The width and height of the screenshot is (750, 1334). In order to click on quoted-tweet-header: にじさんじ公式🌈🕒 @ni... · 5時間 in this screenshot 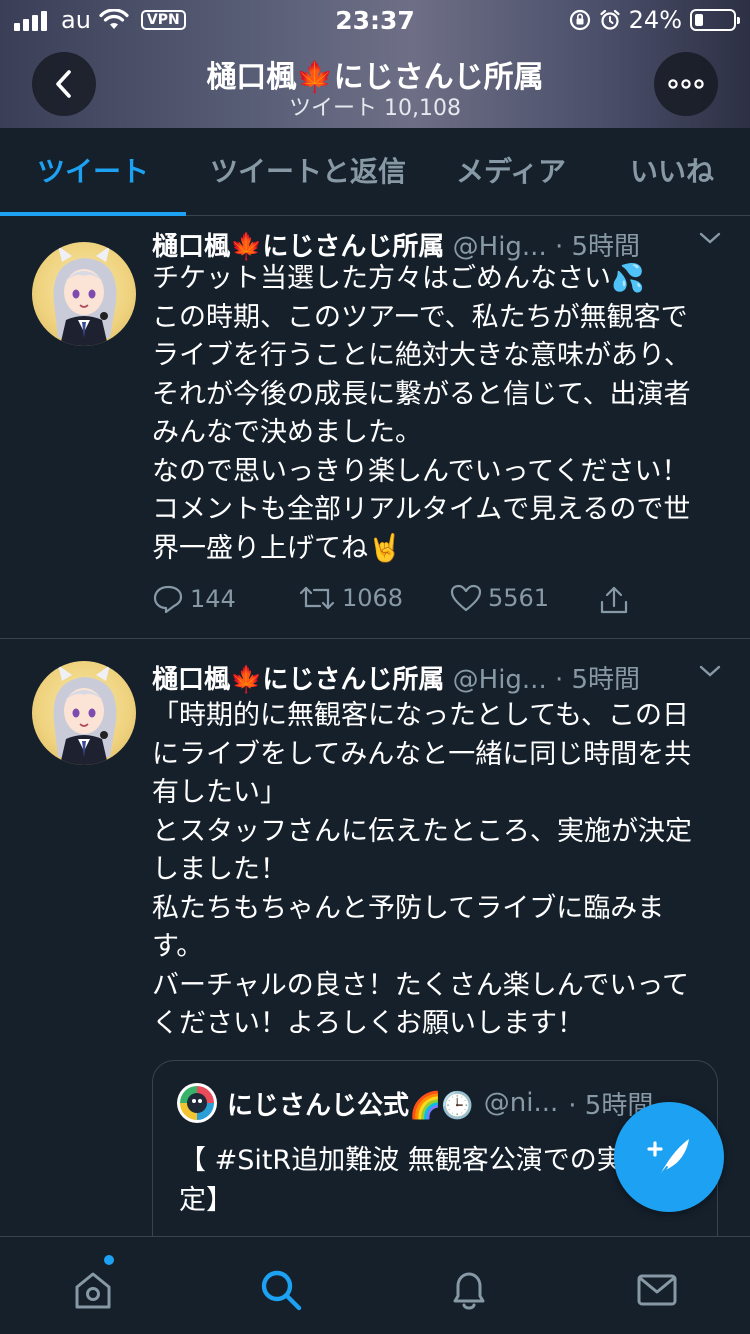, I will do `click(415, 1103)`.